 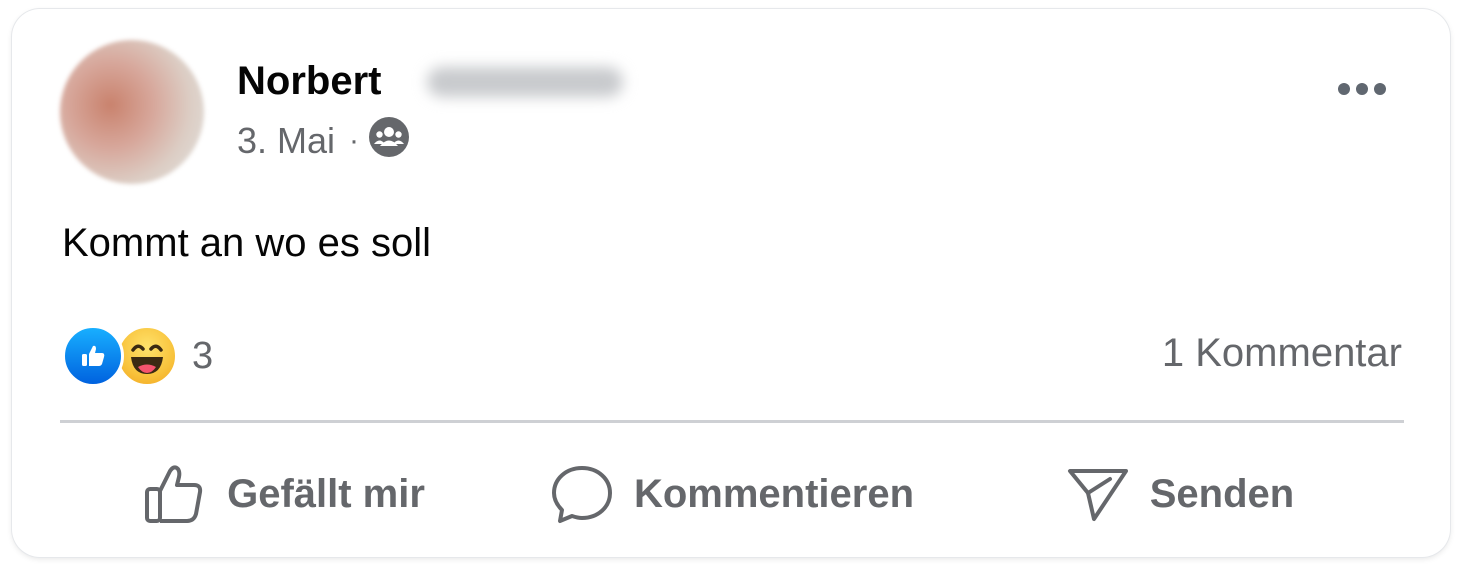 What do you see at coordinates (175, 494) in the screenshot?
I see `thumbs-up-icon` at bounding box center [175, 494].